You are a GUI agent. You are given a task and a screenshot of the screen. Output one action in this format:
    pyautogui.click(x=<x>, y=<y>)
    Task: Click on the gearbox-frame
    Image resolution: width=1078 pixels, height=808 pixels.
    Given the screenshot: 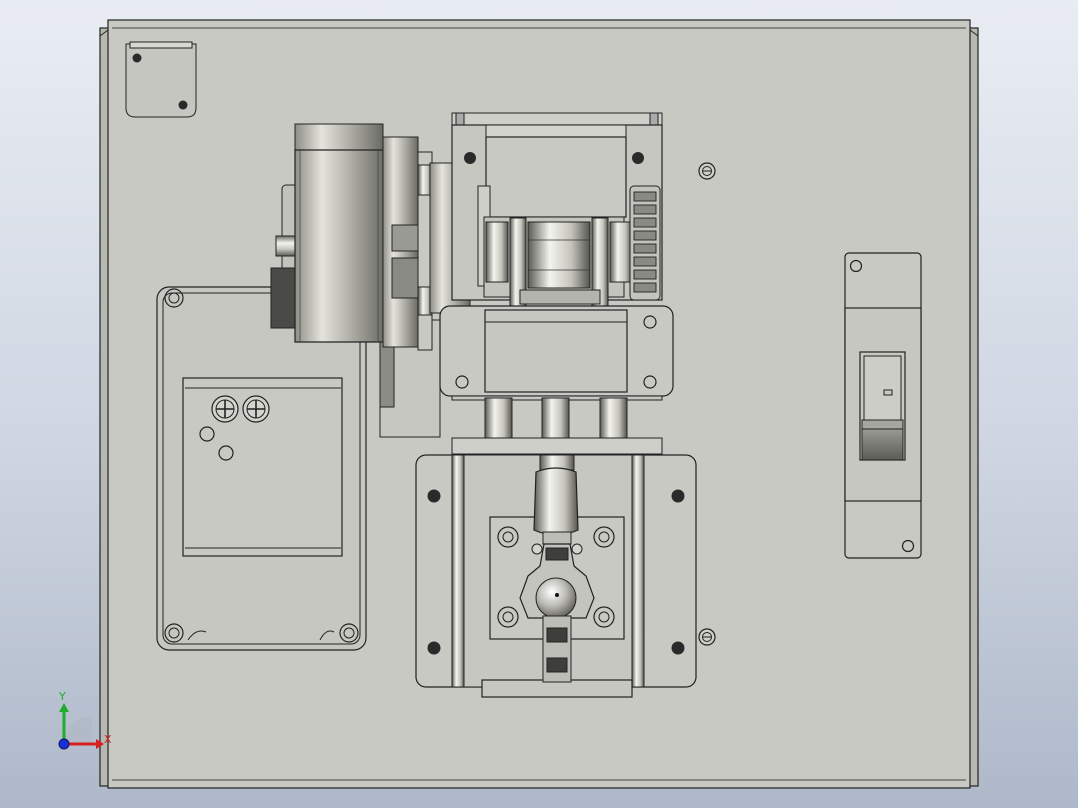 What is the action you would take?
    pyautogui.click(x=557, y=209)
    